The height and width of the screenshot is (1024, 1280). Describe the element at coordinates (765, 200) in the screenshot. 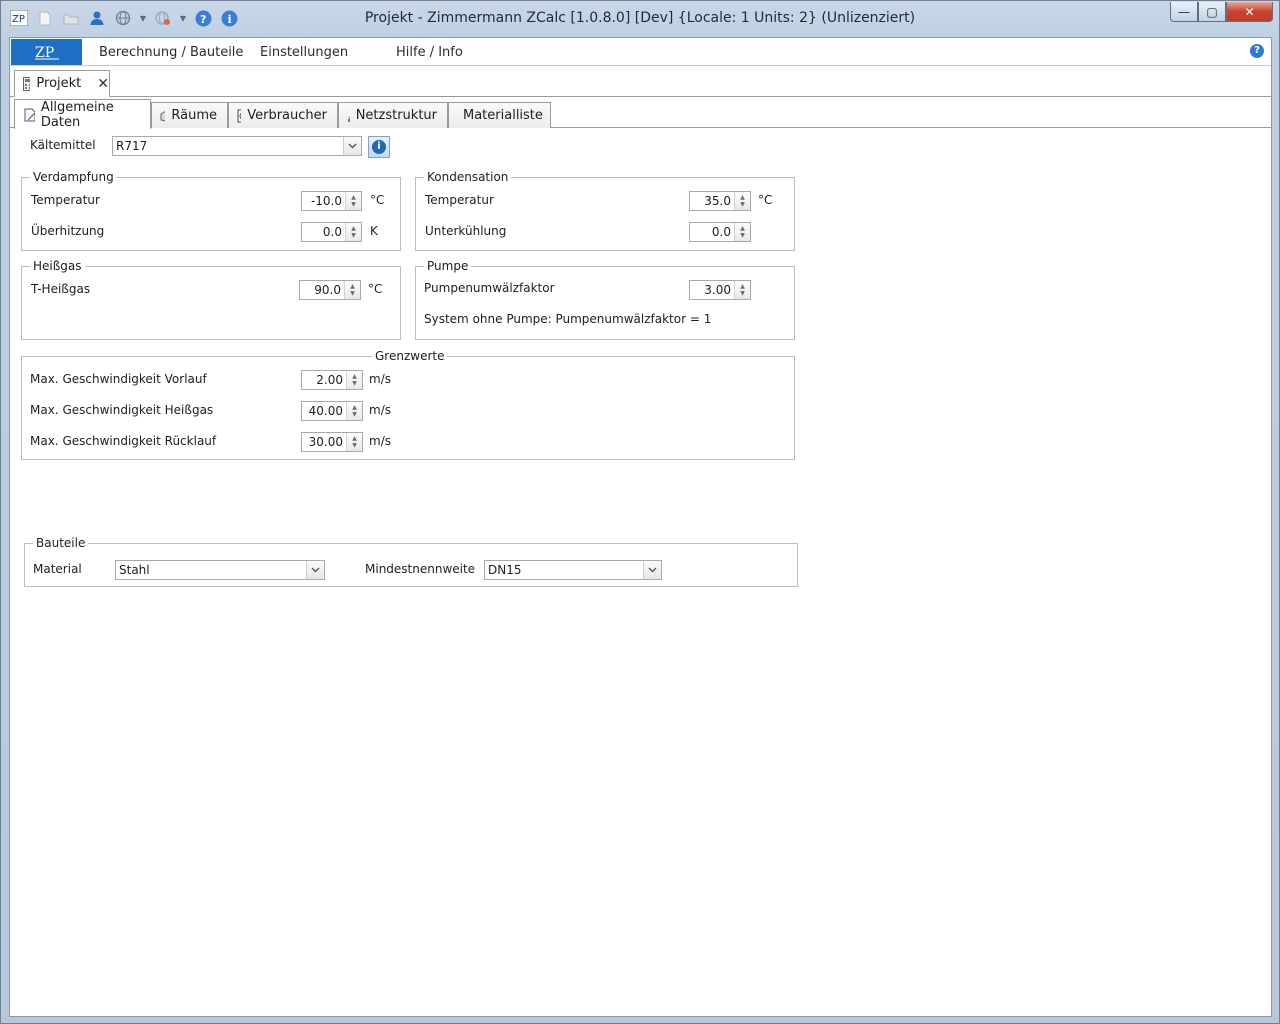

I see `condensation-temp-unit: °C` at that location.